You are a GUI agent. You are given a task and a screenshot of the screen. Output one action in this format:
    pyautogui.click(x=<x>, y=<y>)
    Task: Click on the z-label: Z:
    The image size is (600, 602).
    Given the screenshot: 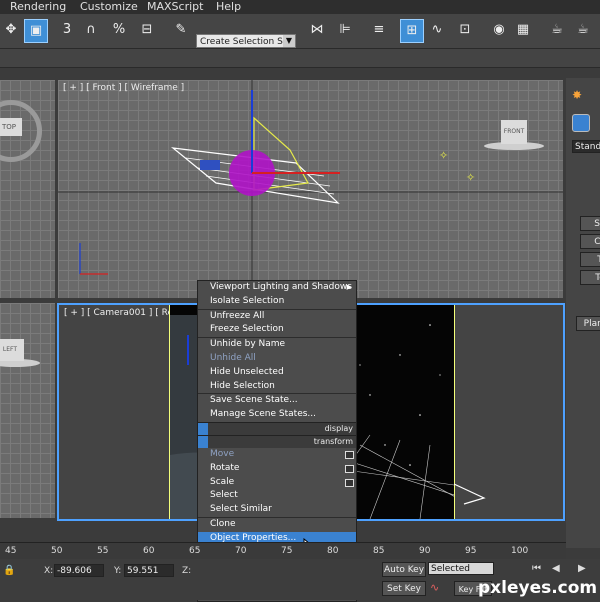 What is the action you would take?
    pyautogui.click(x=187, y=571)
    